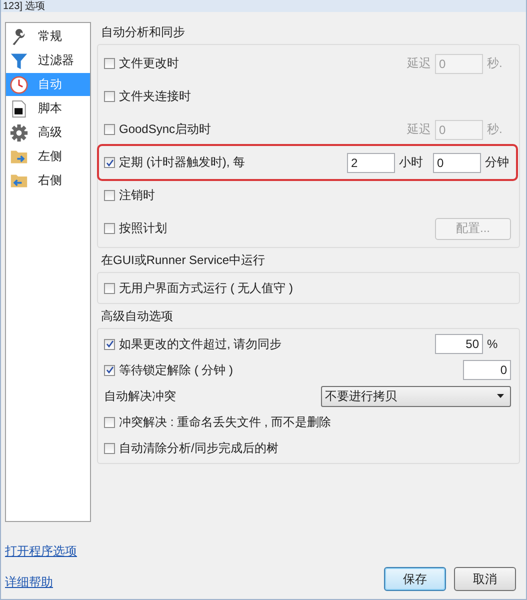  I want to click on window-title: 123] 选项, so click(24, 6).